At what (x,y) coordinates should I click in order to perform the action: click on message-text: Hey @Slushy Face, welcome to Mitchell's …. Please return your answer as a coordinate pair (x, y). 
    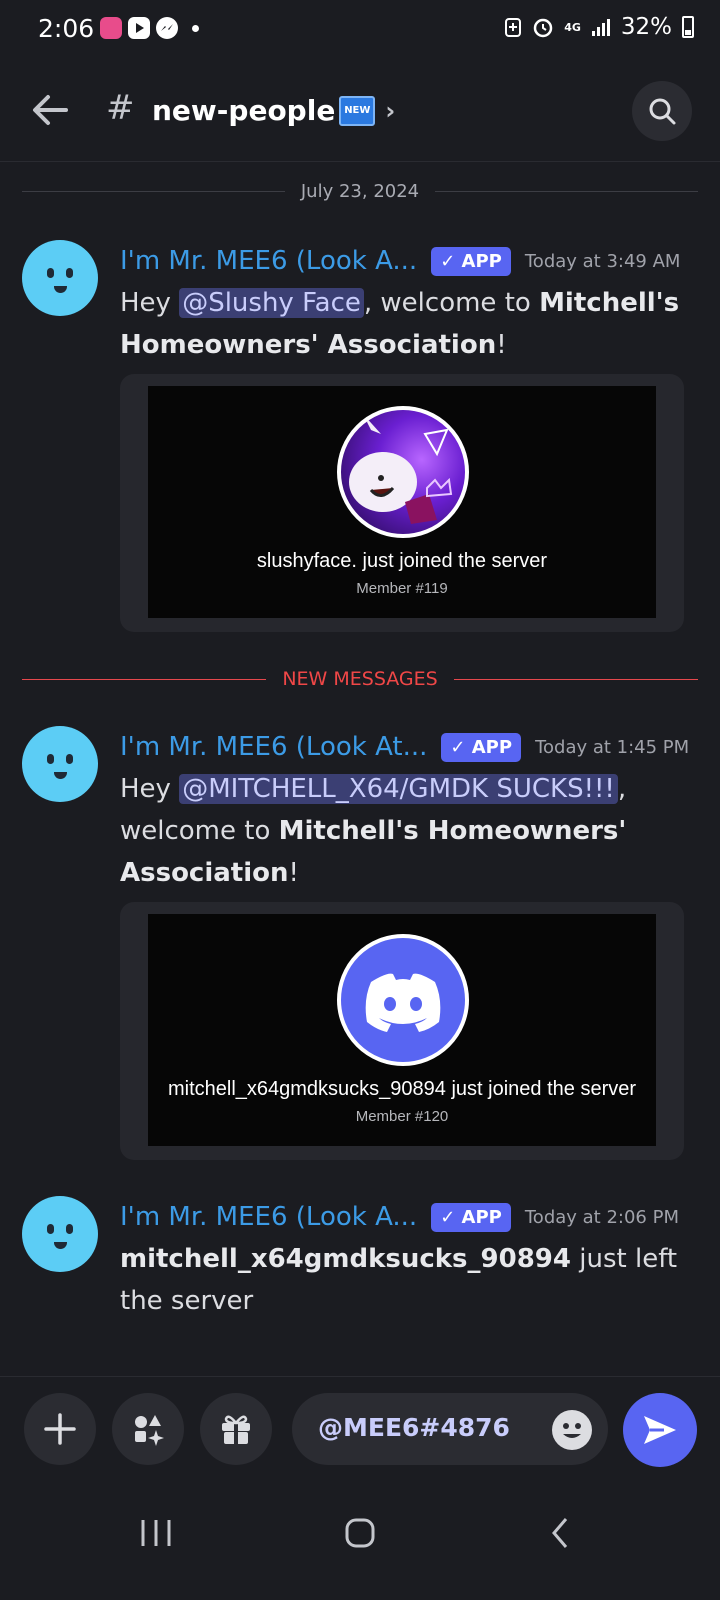
    Looking at the image, I should click on (400, 324).